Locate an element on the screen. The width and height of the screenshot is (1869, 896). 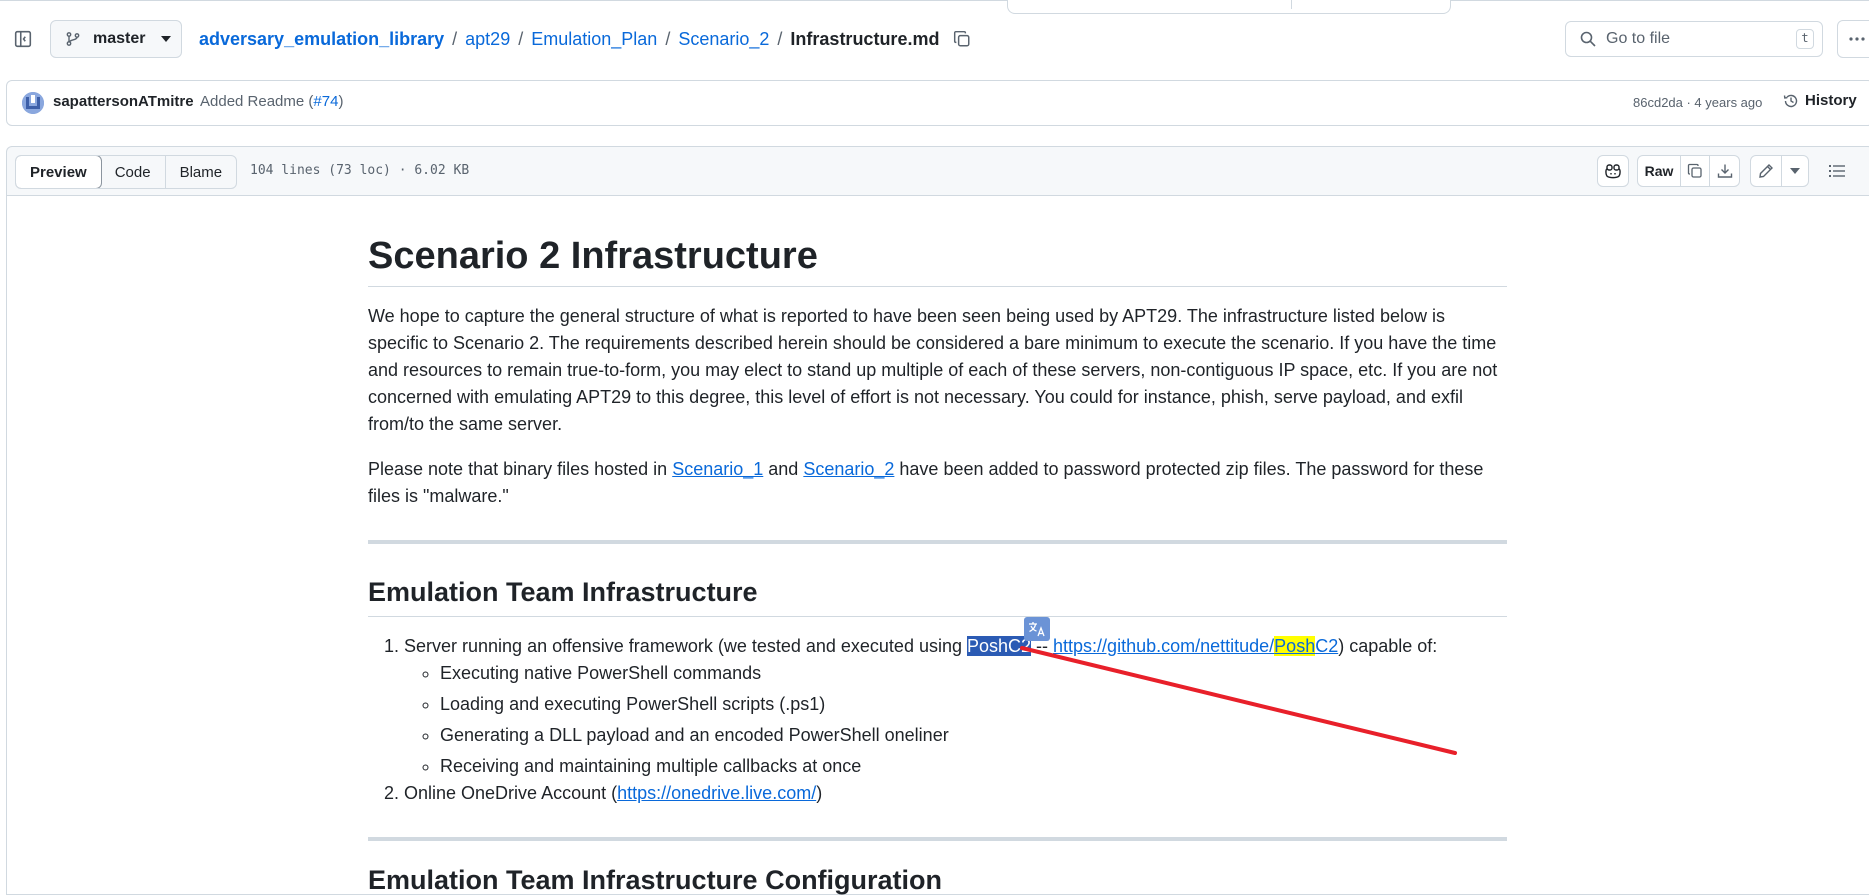
copy-raw-button is located at coordinates (1695, 171).